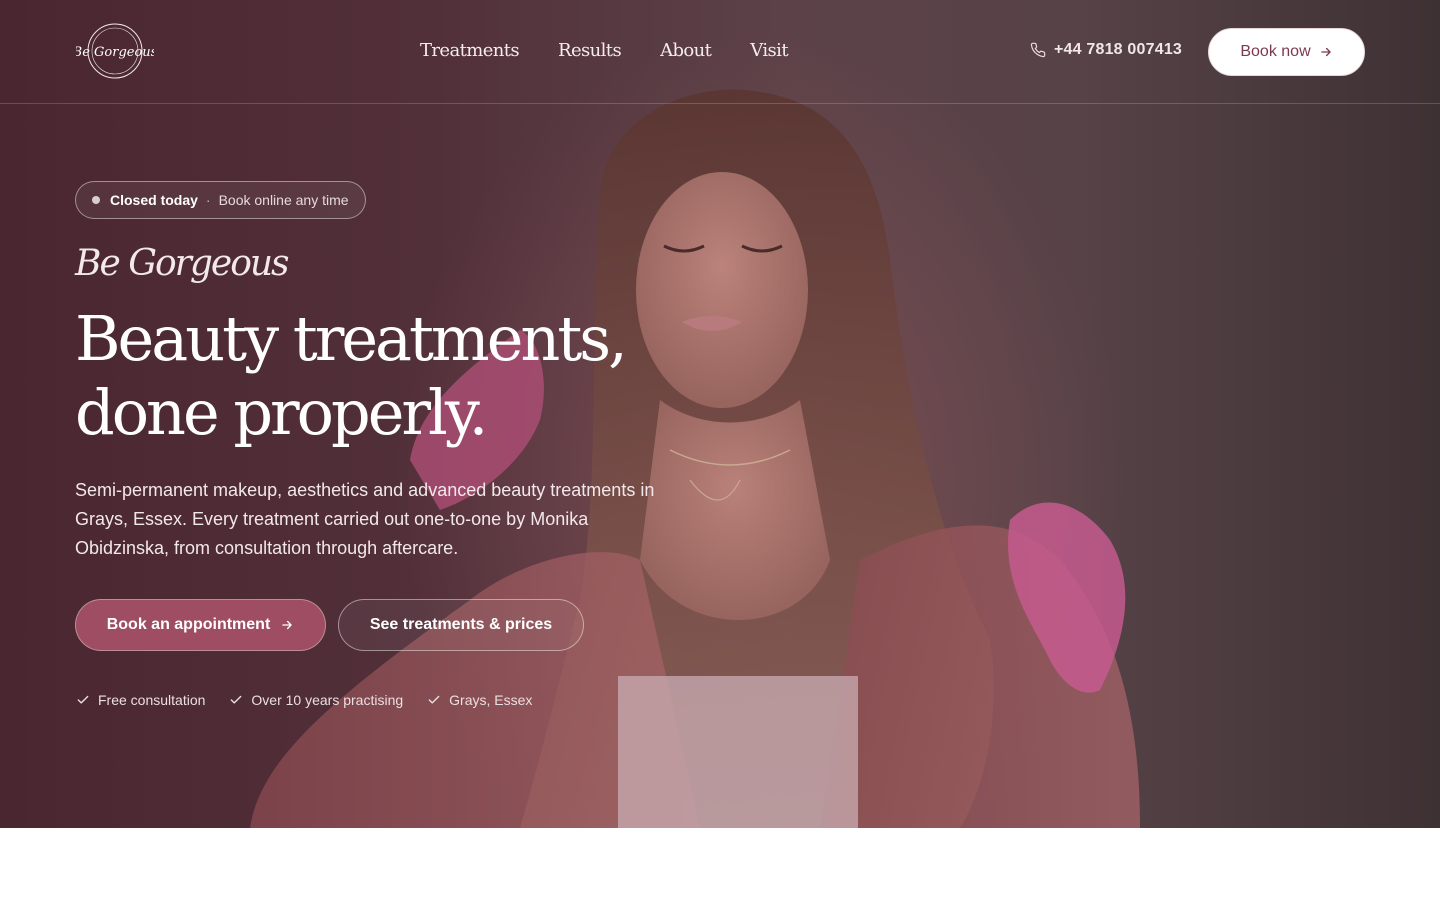 The height and width of the screenshot is (900, 1440). I want to click on status-closed: Closed today, so click(154, 200).